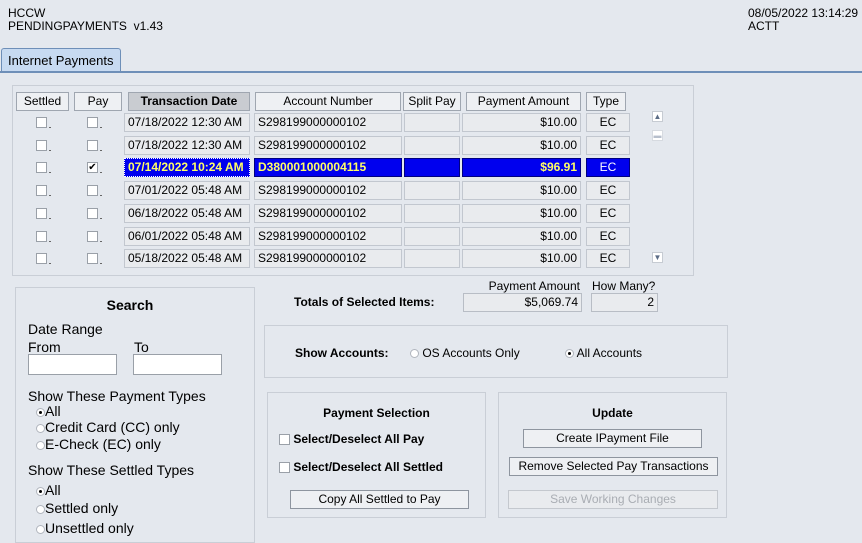 This screenshot has width=862, height=543. Describe the element at coordinates (98, 444) in the screenshot. I see `payment-type-ec-option: E-Check (EC) only` at that location.